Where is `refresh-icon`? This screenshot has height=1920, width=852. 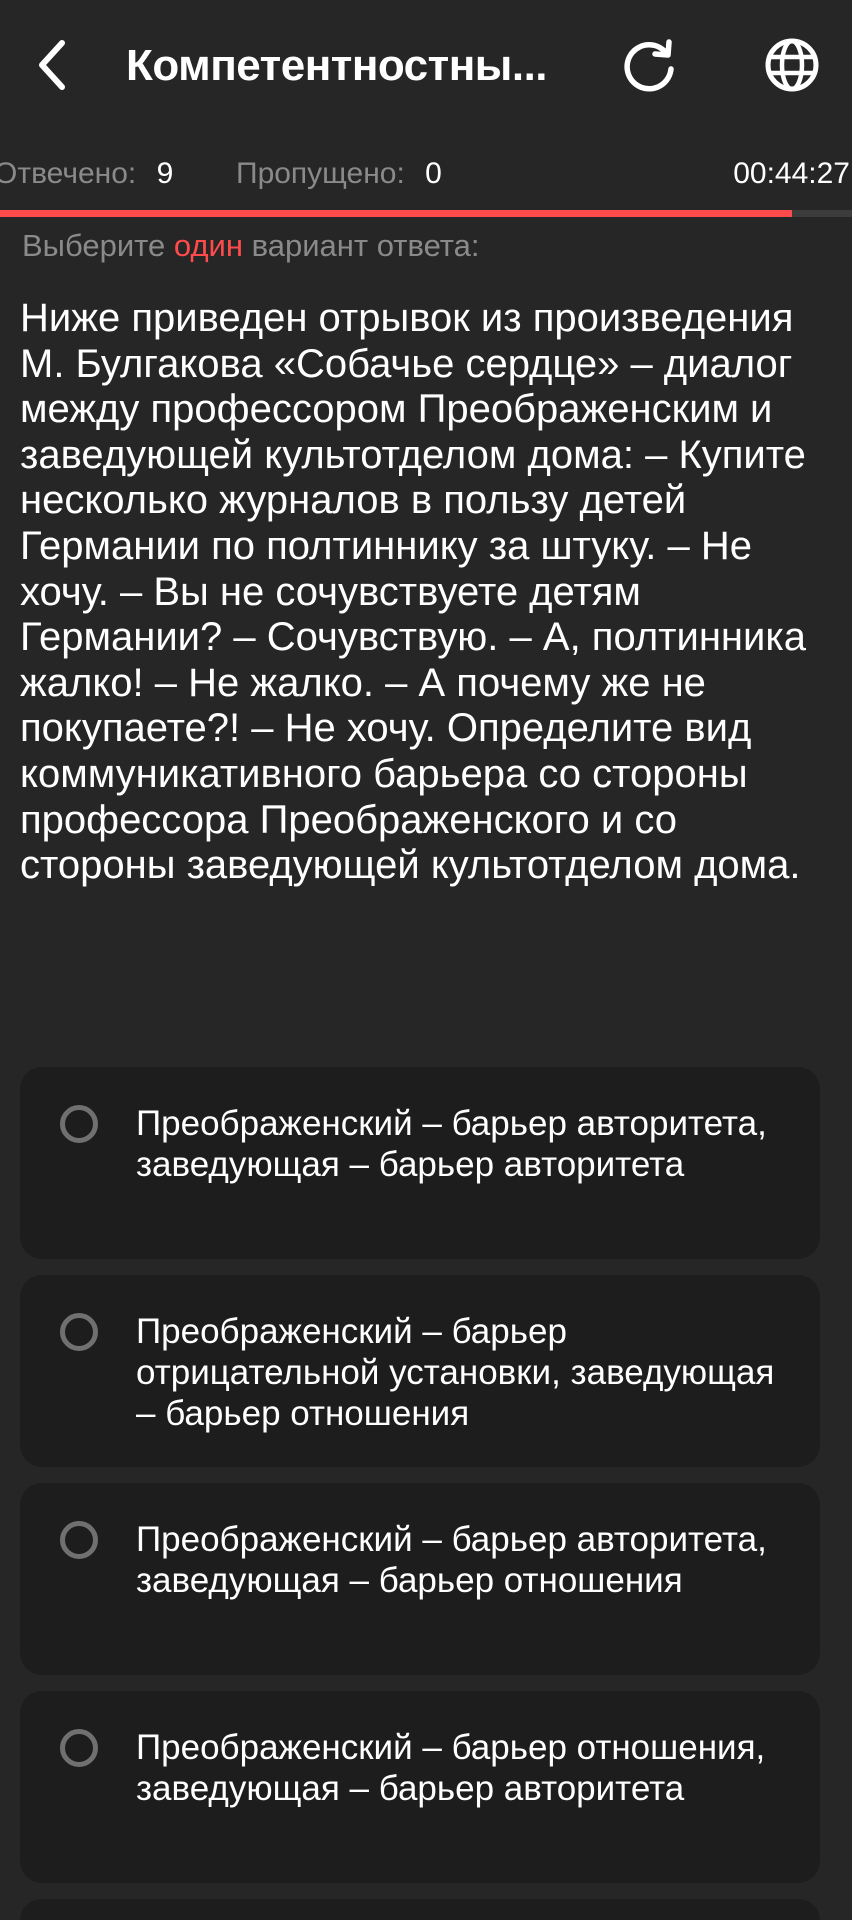
refresh-icon is located at coordinates (649, 65).